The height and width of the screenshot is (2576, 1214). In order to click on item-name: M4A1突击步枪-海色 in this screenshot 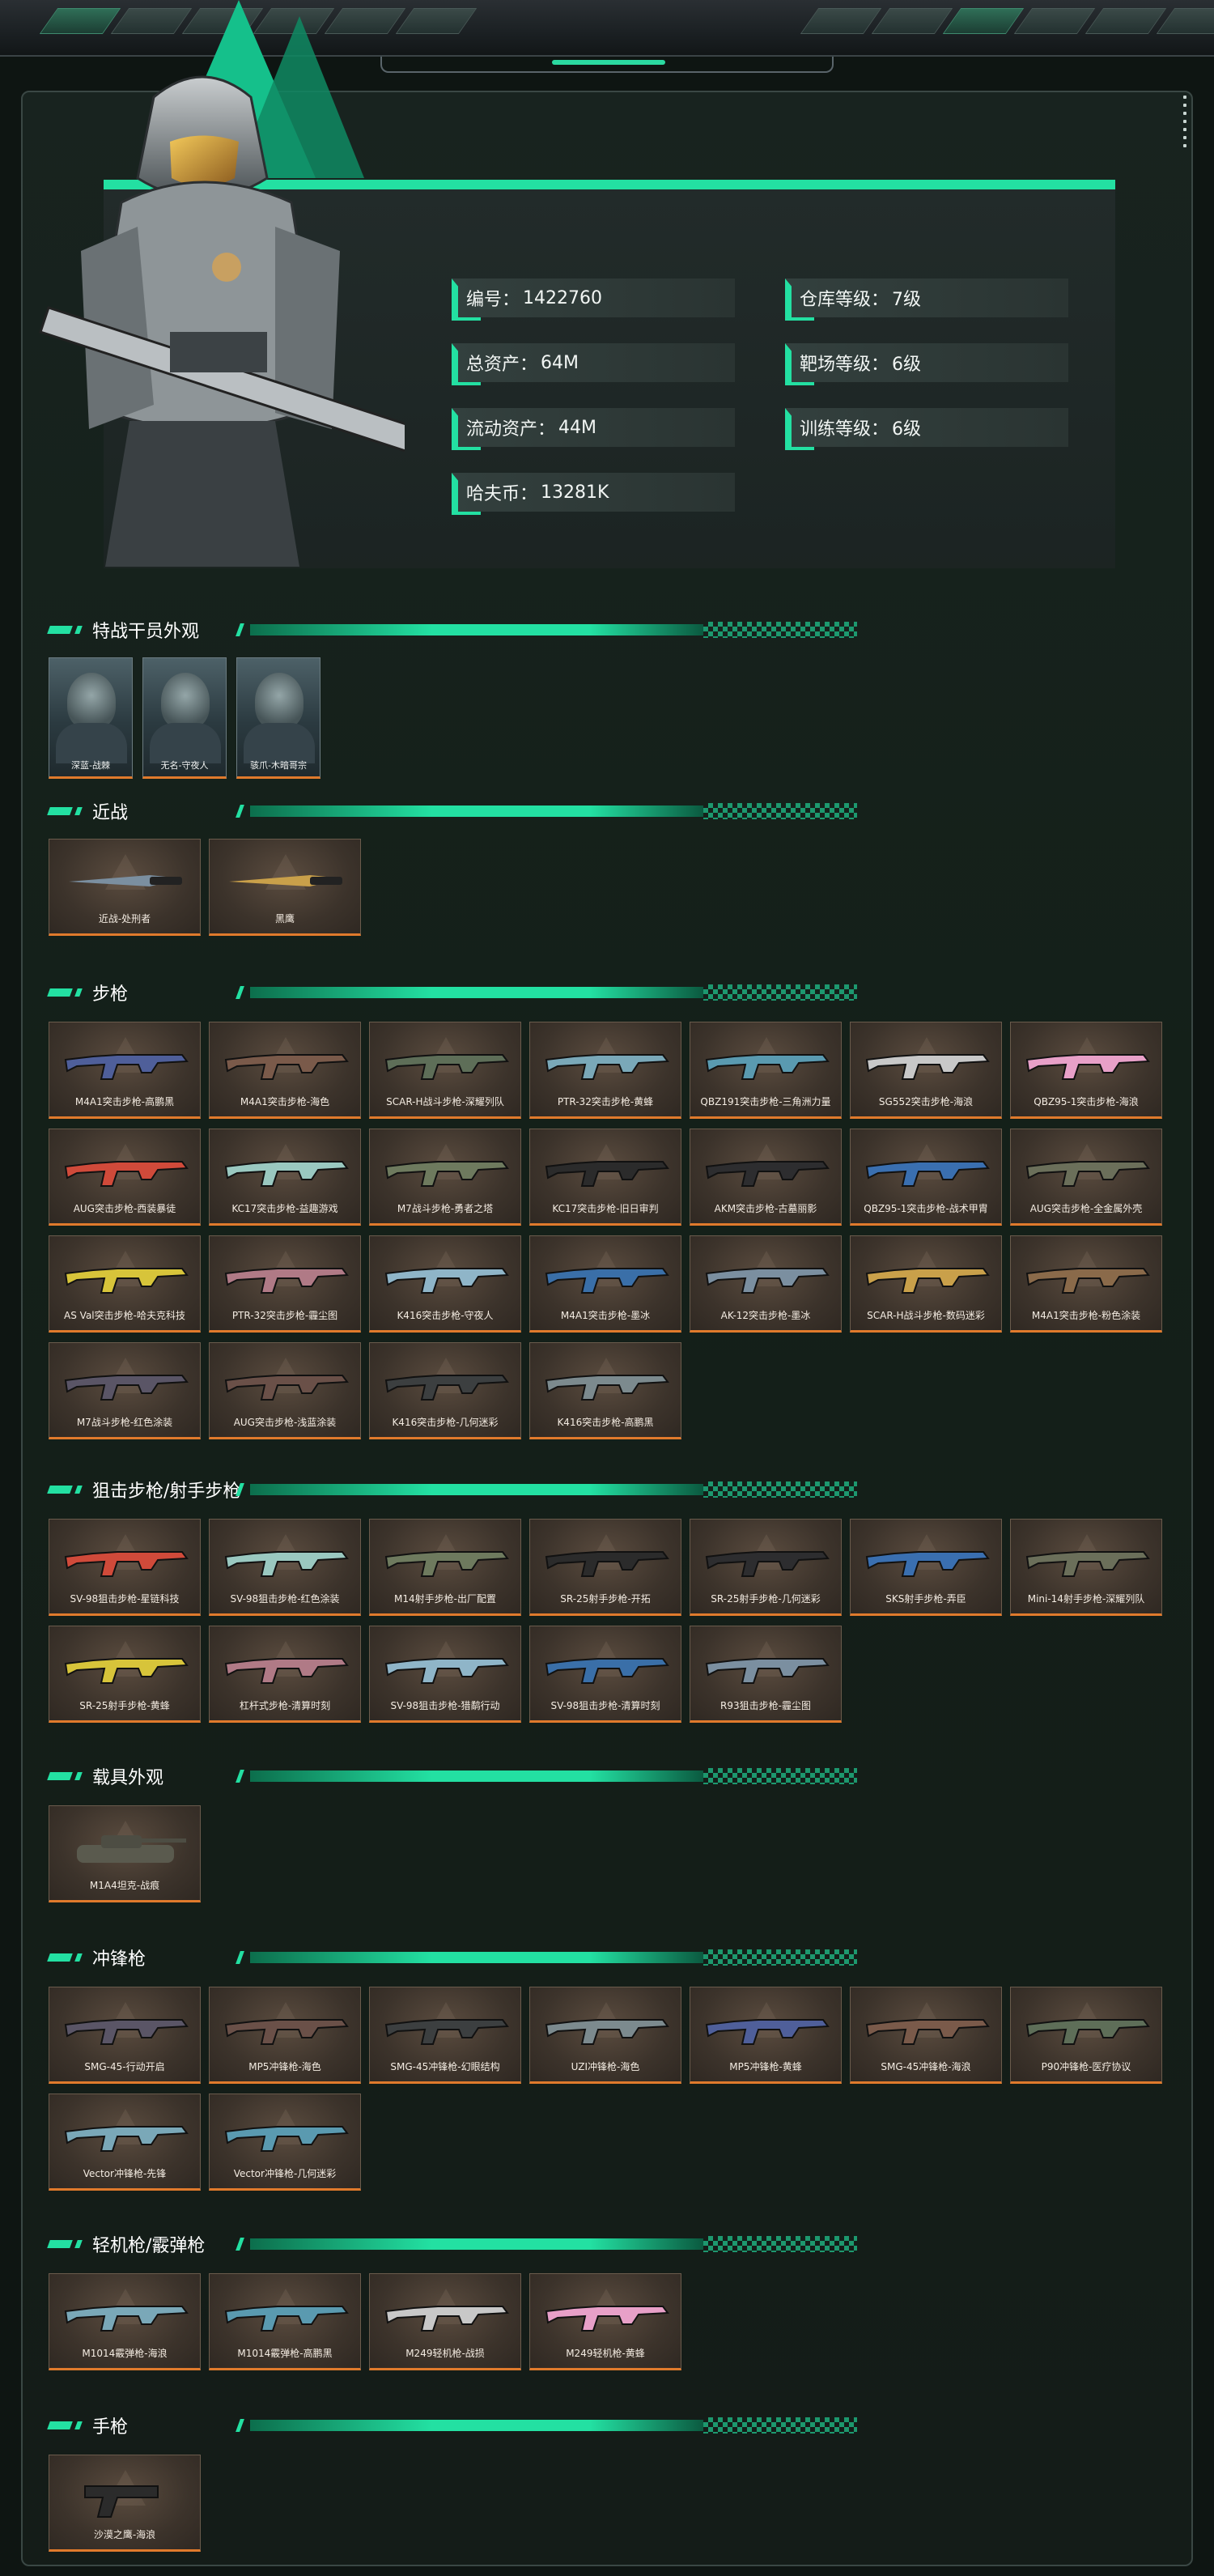, I will do `click(285, 1102)`.